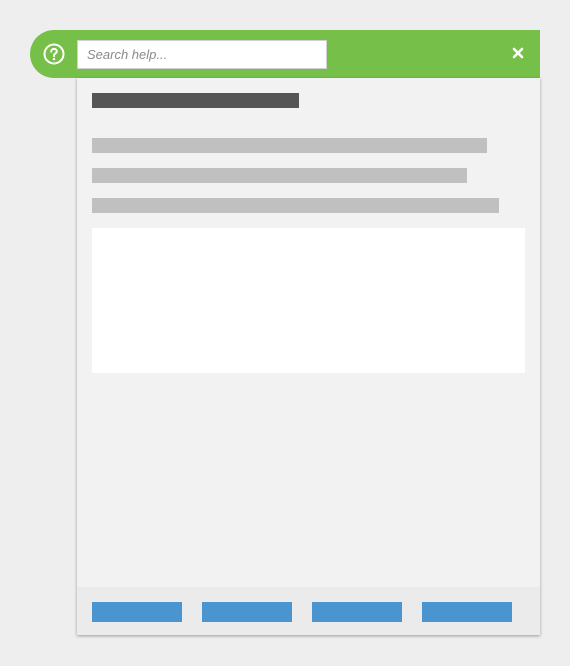 The height and width of the screenshot is (666, 570). I want to click on panel-footer, so click(308, 611).